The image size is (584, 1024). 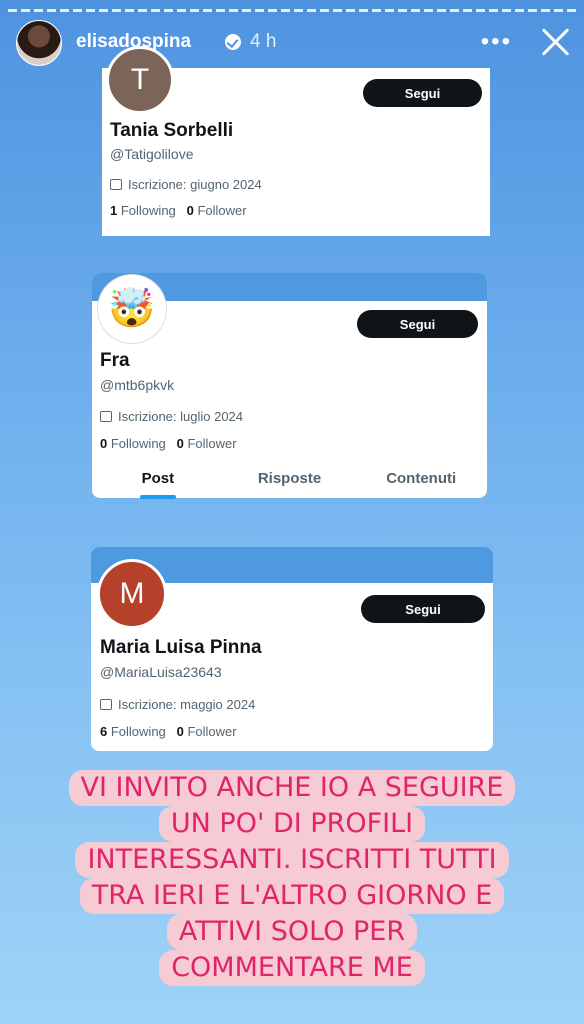 What do you see at coordinates (190, 210) in the screenshot?
I see `follower-count-1: 0` at bounding box center [190, 210].